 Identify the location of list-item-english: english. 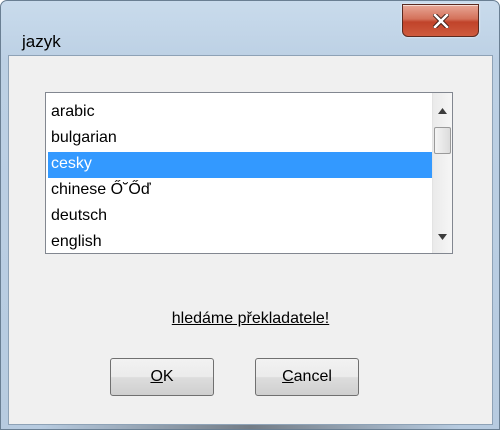
(240, 241).